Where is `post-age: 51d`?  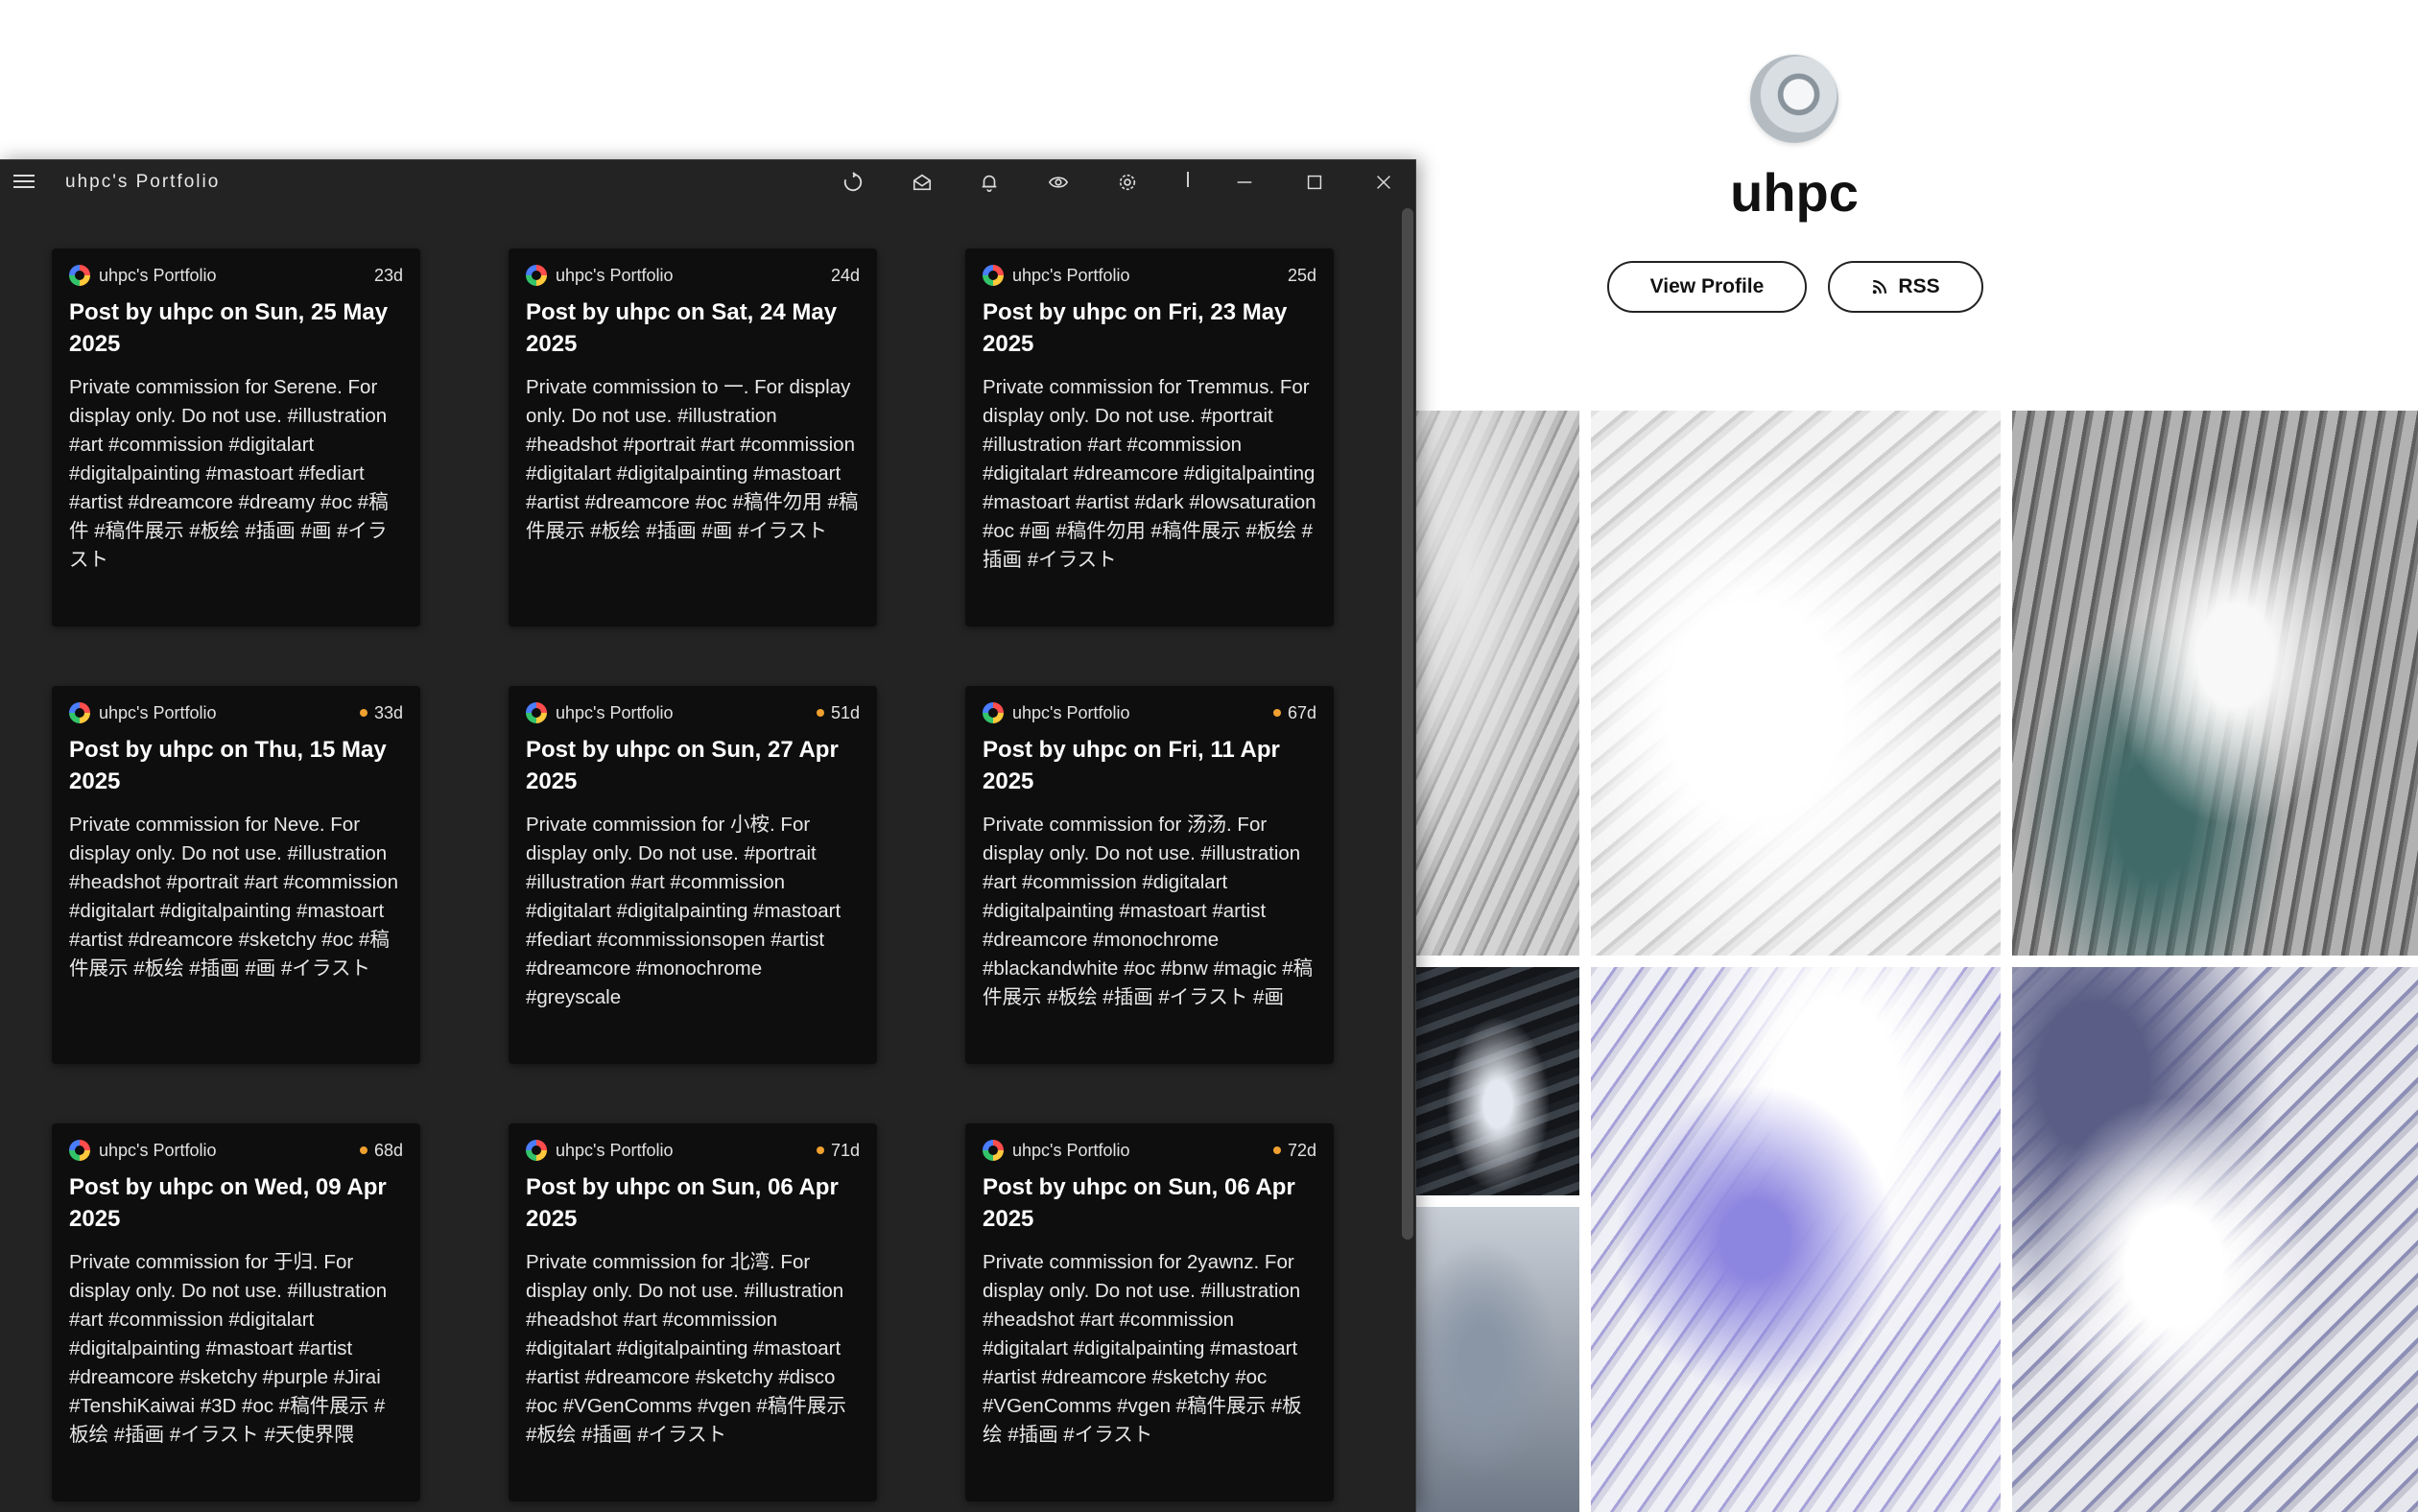 post-age: 51d is located at coordinates (838, 712).